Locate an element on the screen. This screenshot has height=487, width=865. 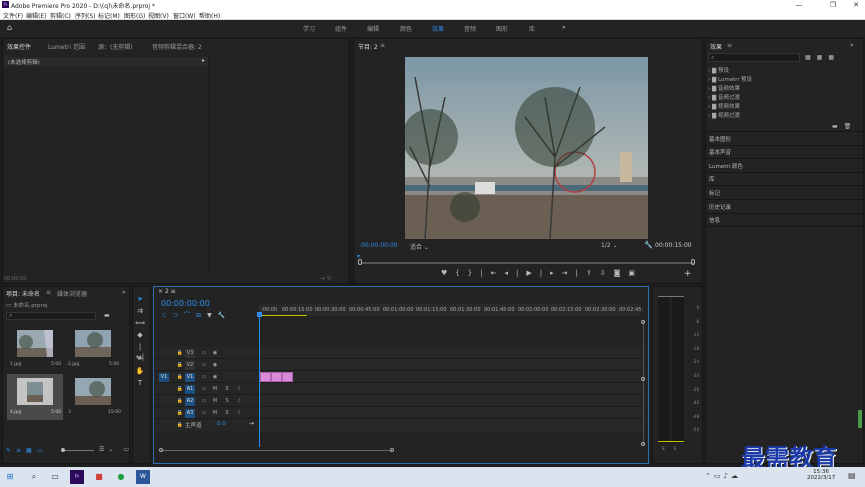
workspace-libraries: 库 is located at coordinates (532, 28).